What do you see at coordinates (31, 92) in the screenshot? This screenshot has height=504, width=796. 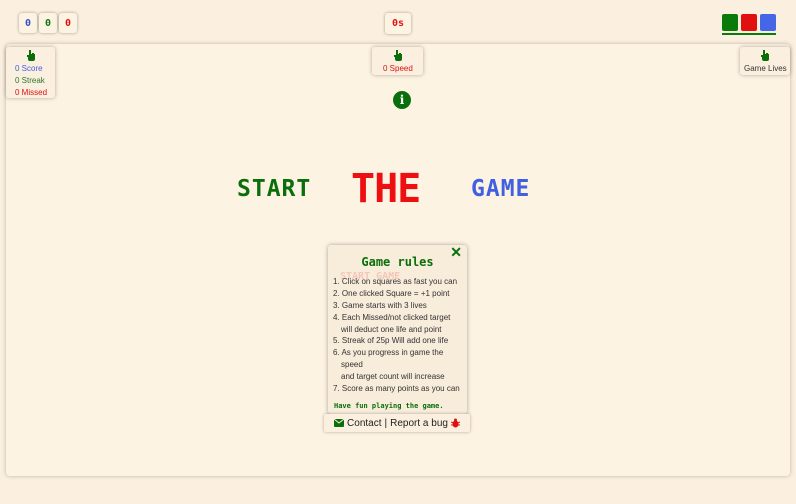 I see `missed-stat: 0 Missed` at bounding box center [31, 92].